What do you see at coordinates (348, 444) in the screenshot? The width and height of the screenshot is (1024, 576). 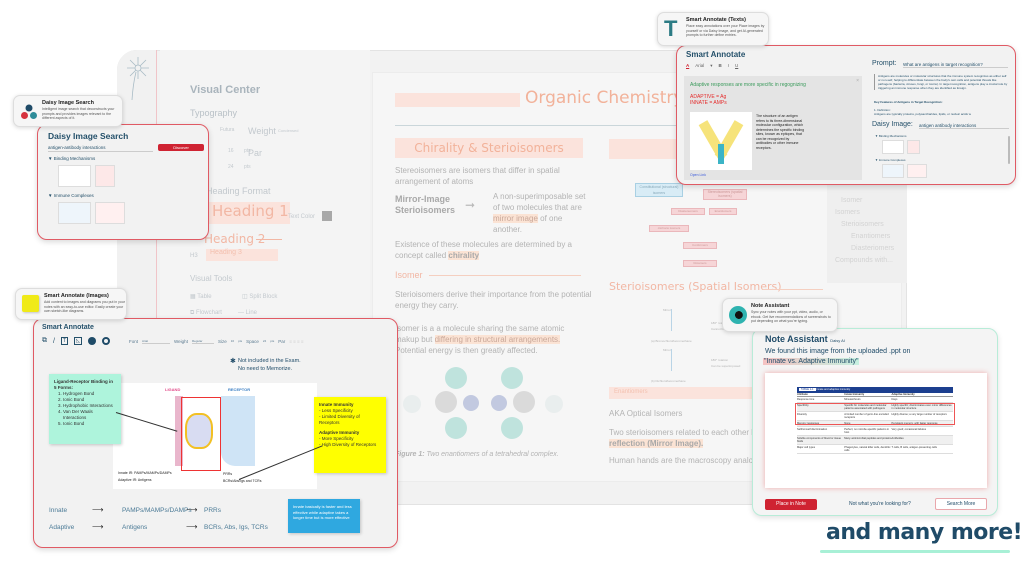 I see `sticky-item: - High Diversity of Receptors` at bounding box center [348, 444].